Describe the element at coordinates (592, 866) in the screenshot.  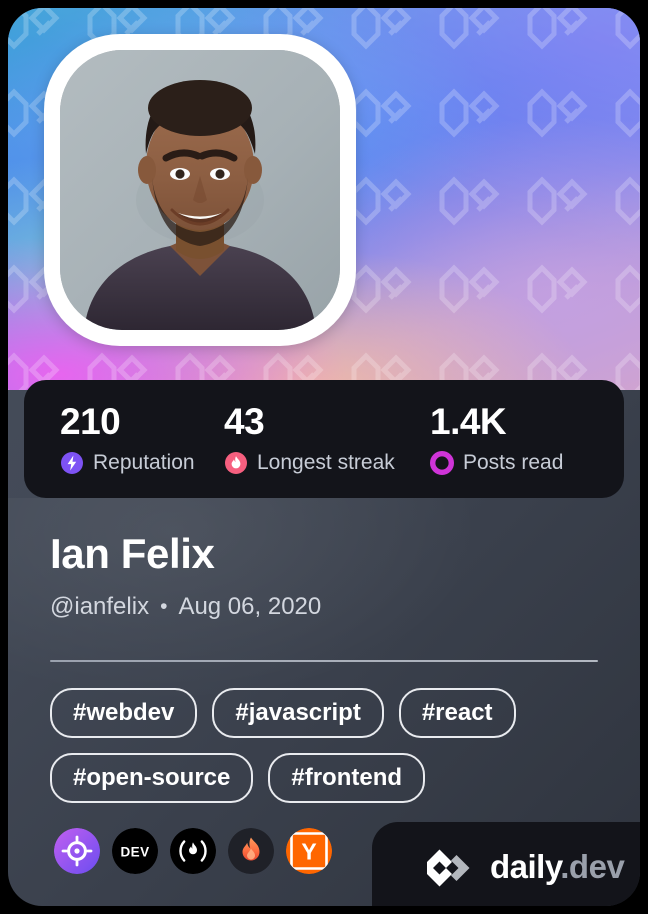
I see `branding-suffix: .dev` at that location.